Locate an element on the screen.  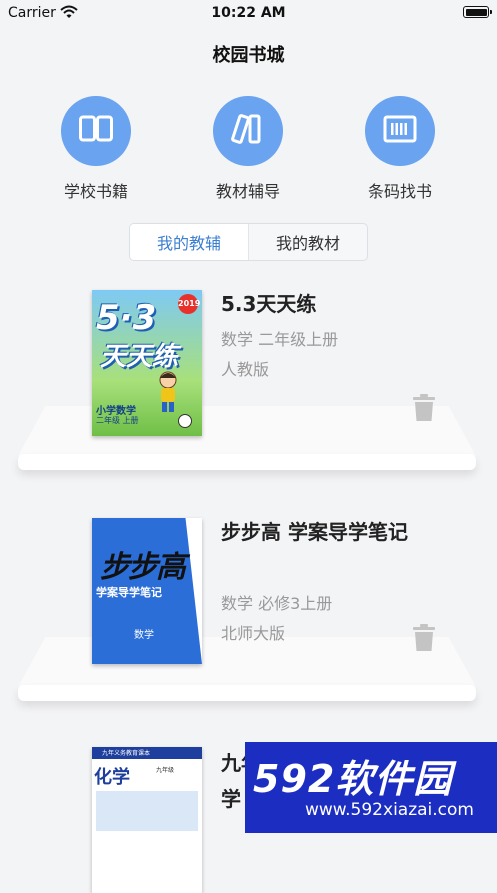
books-icon is located at coordinates (248, 131).